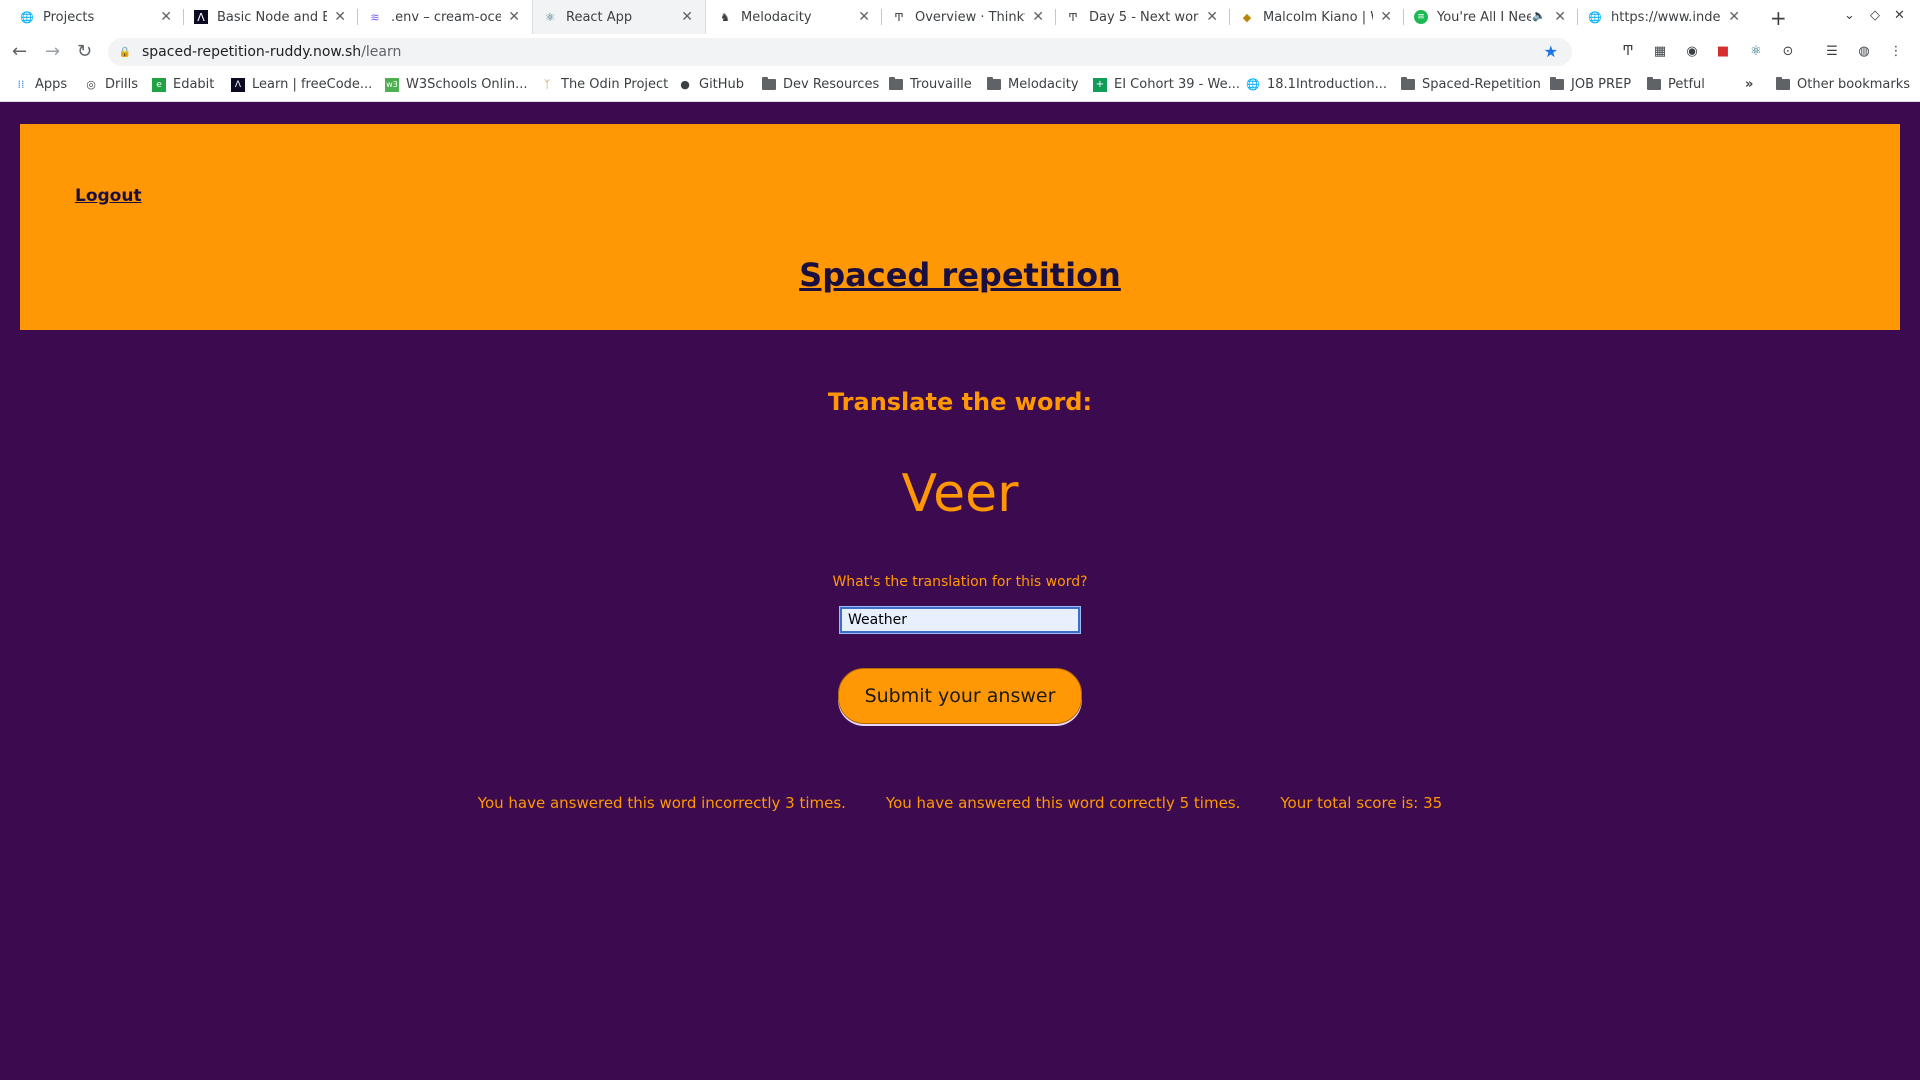  I want to click on tab-basic-node: ᐱ Basic Node and Ex ✕, so click(271, 17).